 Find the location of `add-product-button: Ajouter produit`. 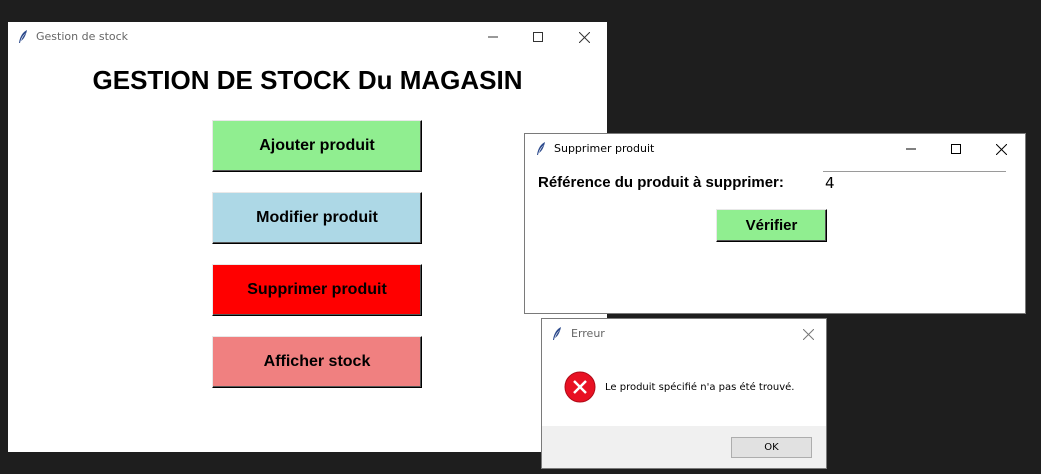

add-product-button: Ajouter produit is located at coordinates (317, 146).